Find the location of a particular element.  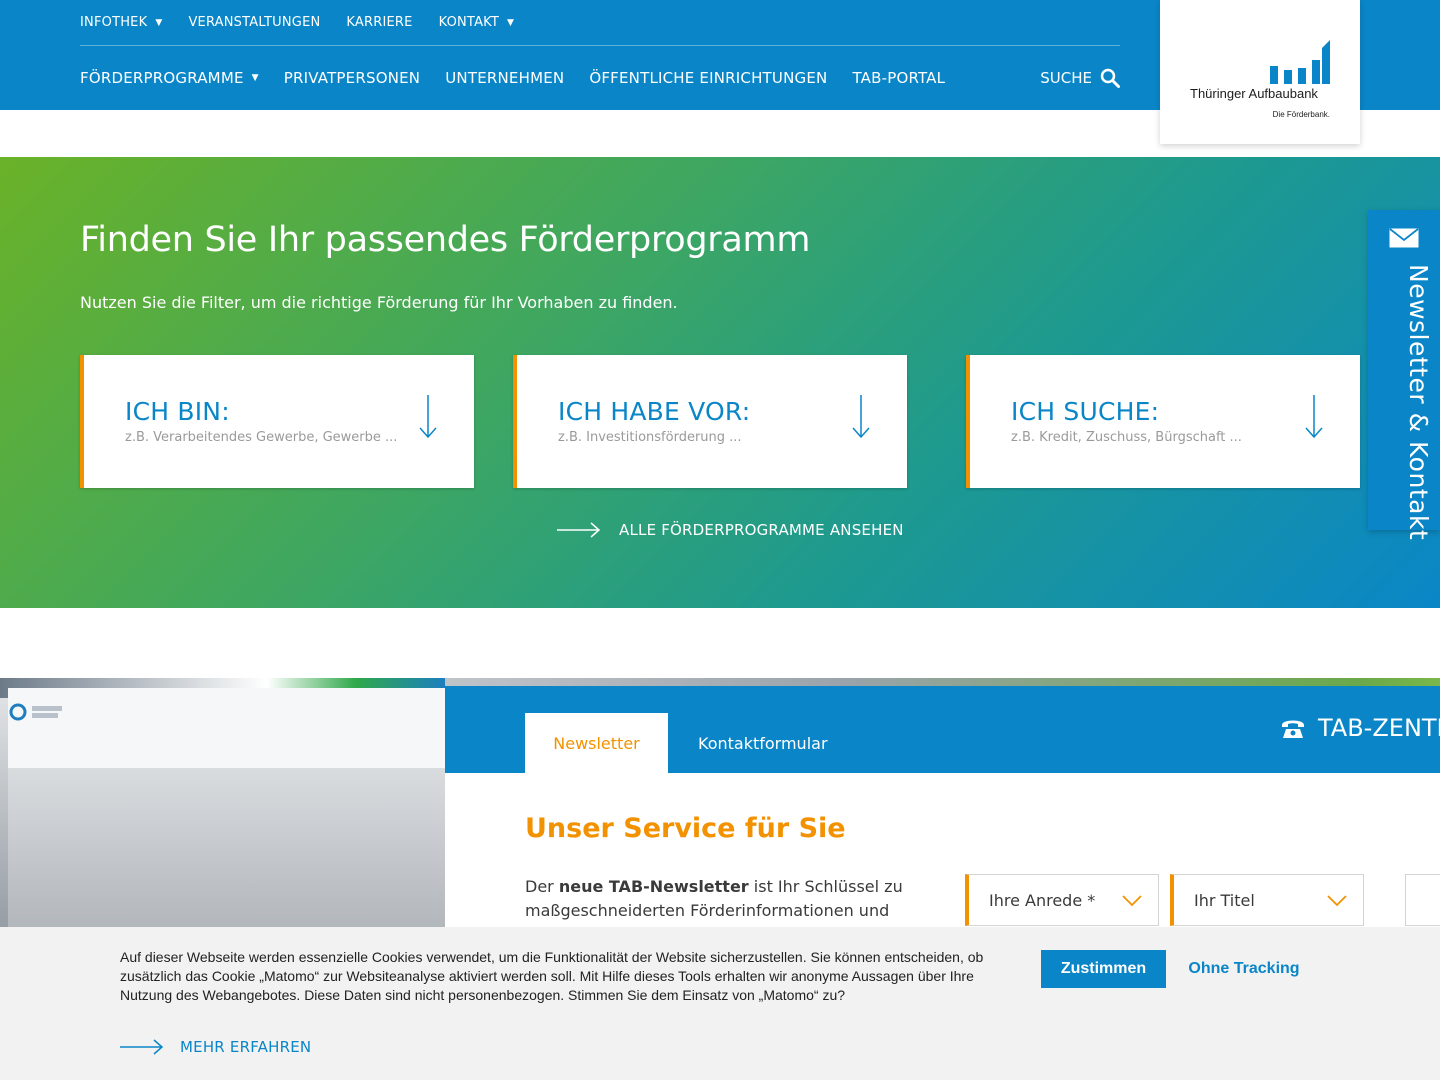

nav-veranstaltungen: VERANSTALTUNGEN is located at coordinates (254, 22).